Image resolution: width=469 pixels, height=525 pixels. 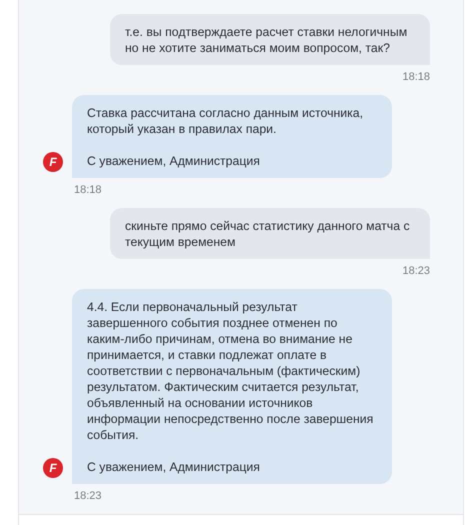 I want to click on message-text: т.е. вы подтверждаете расчет ставки нелогичным но не хотите заниматься моим вопросом, так?, so click(x=266, y=40).